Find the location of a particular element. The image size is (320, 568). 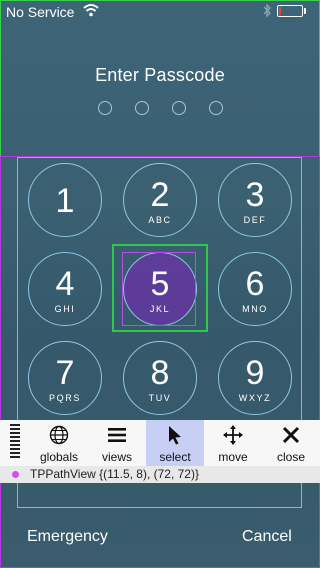

key-digit: 7 is located at coordinates (65, 373).